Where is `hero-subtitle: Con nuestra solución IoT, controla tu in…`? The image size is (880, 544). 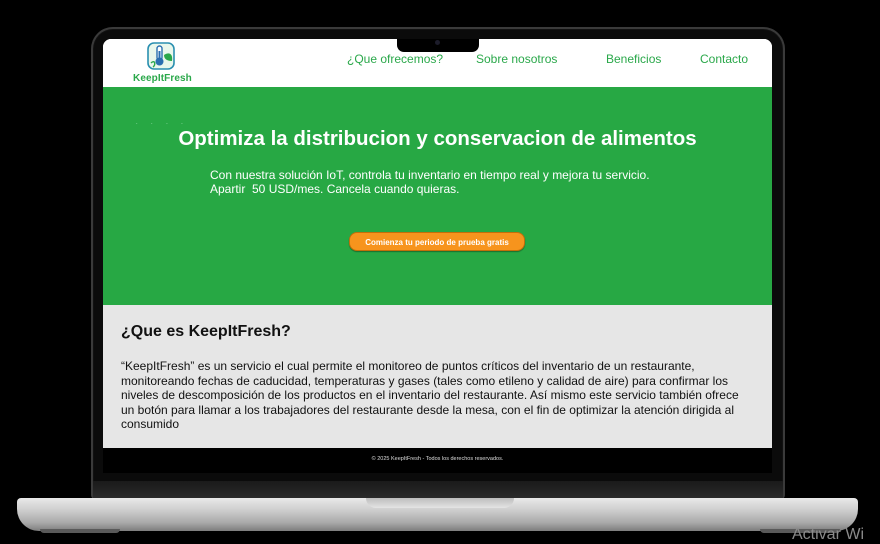 hero-subtitle: Con nuestra solución IoT, controla tu in… is located at coordinates (430, 182).